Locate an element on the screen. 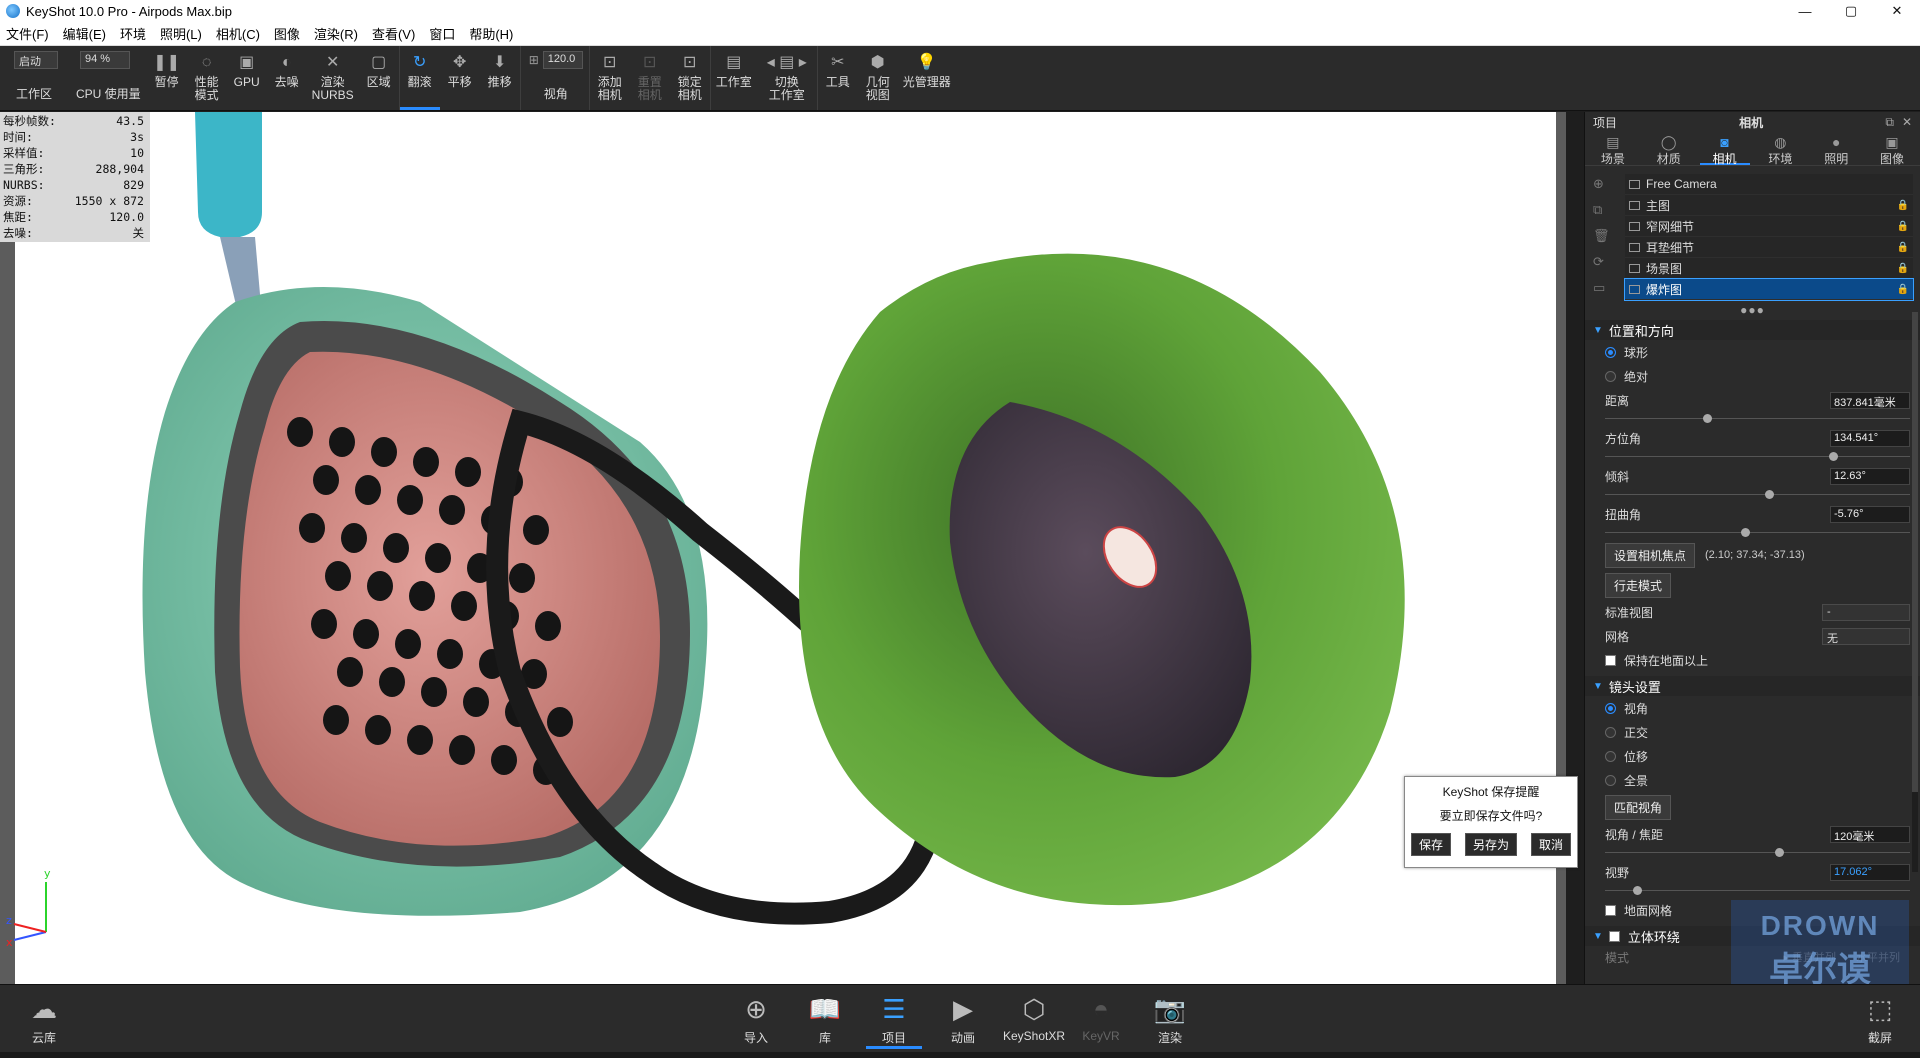 Image resolution: width=1920 pixels, height=1058 pixels. panorama-radio: 全景 is located at coordinates (1752, 780).